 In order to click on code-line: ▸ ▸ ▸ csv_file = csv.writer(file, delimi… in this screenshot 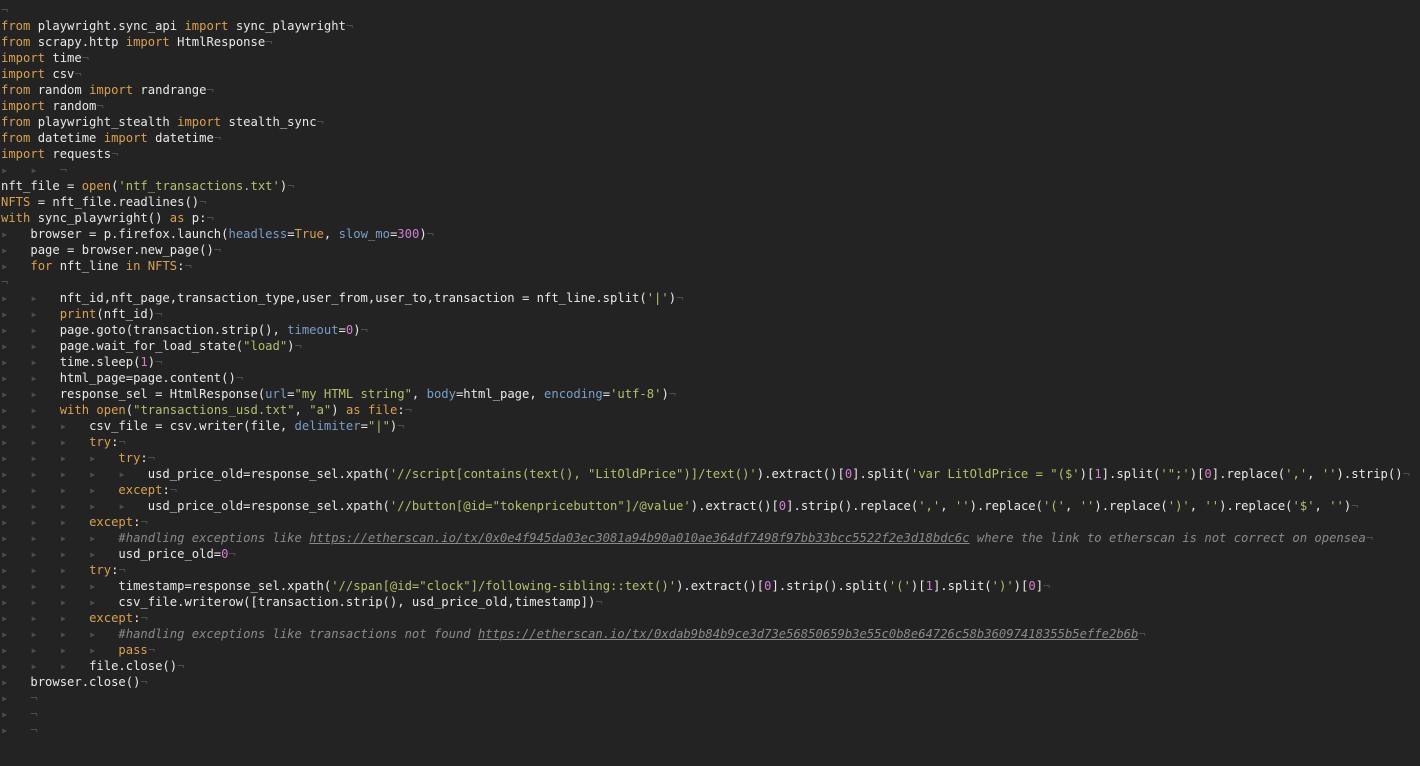, I will do `click(710, 426)`.